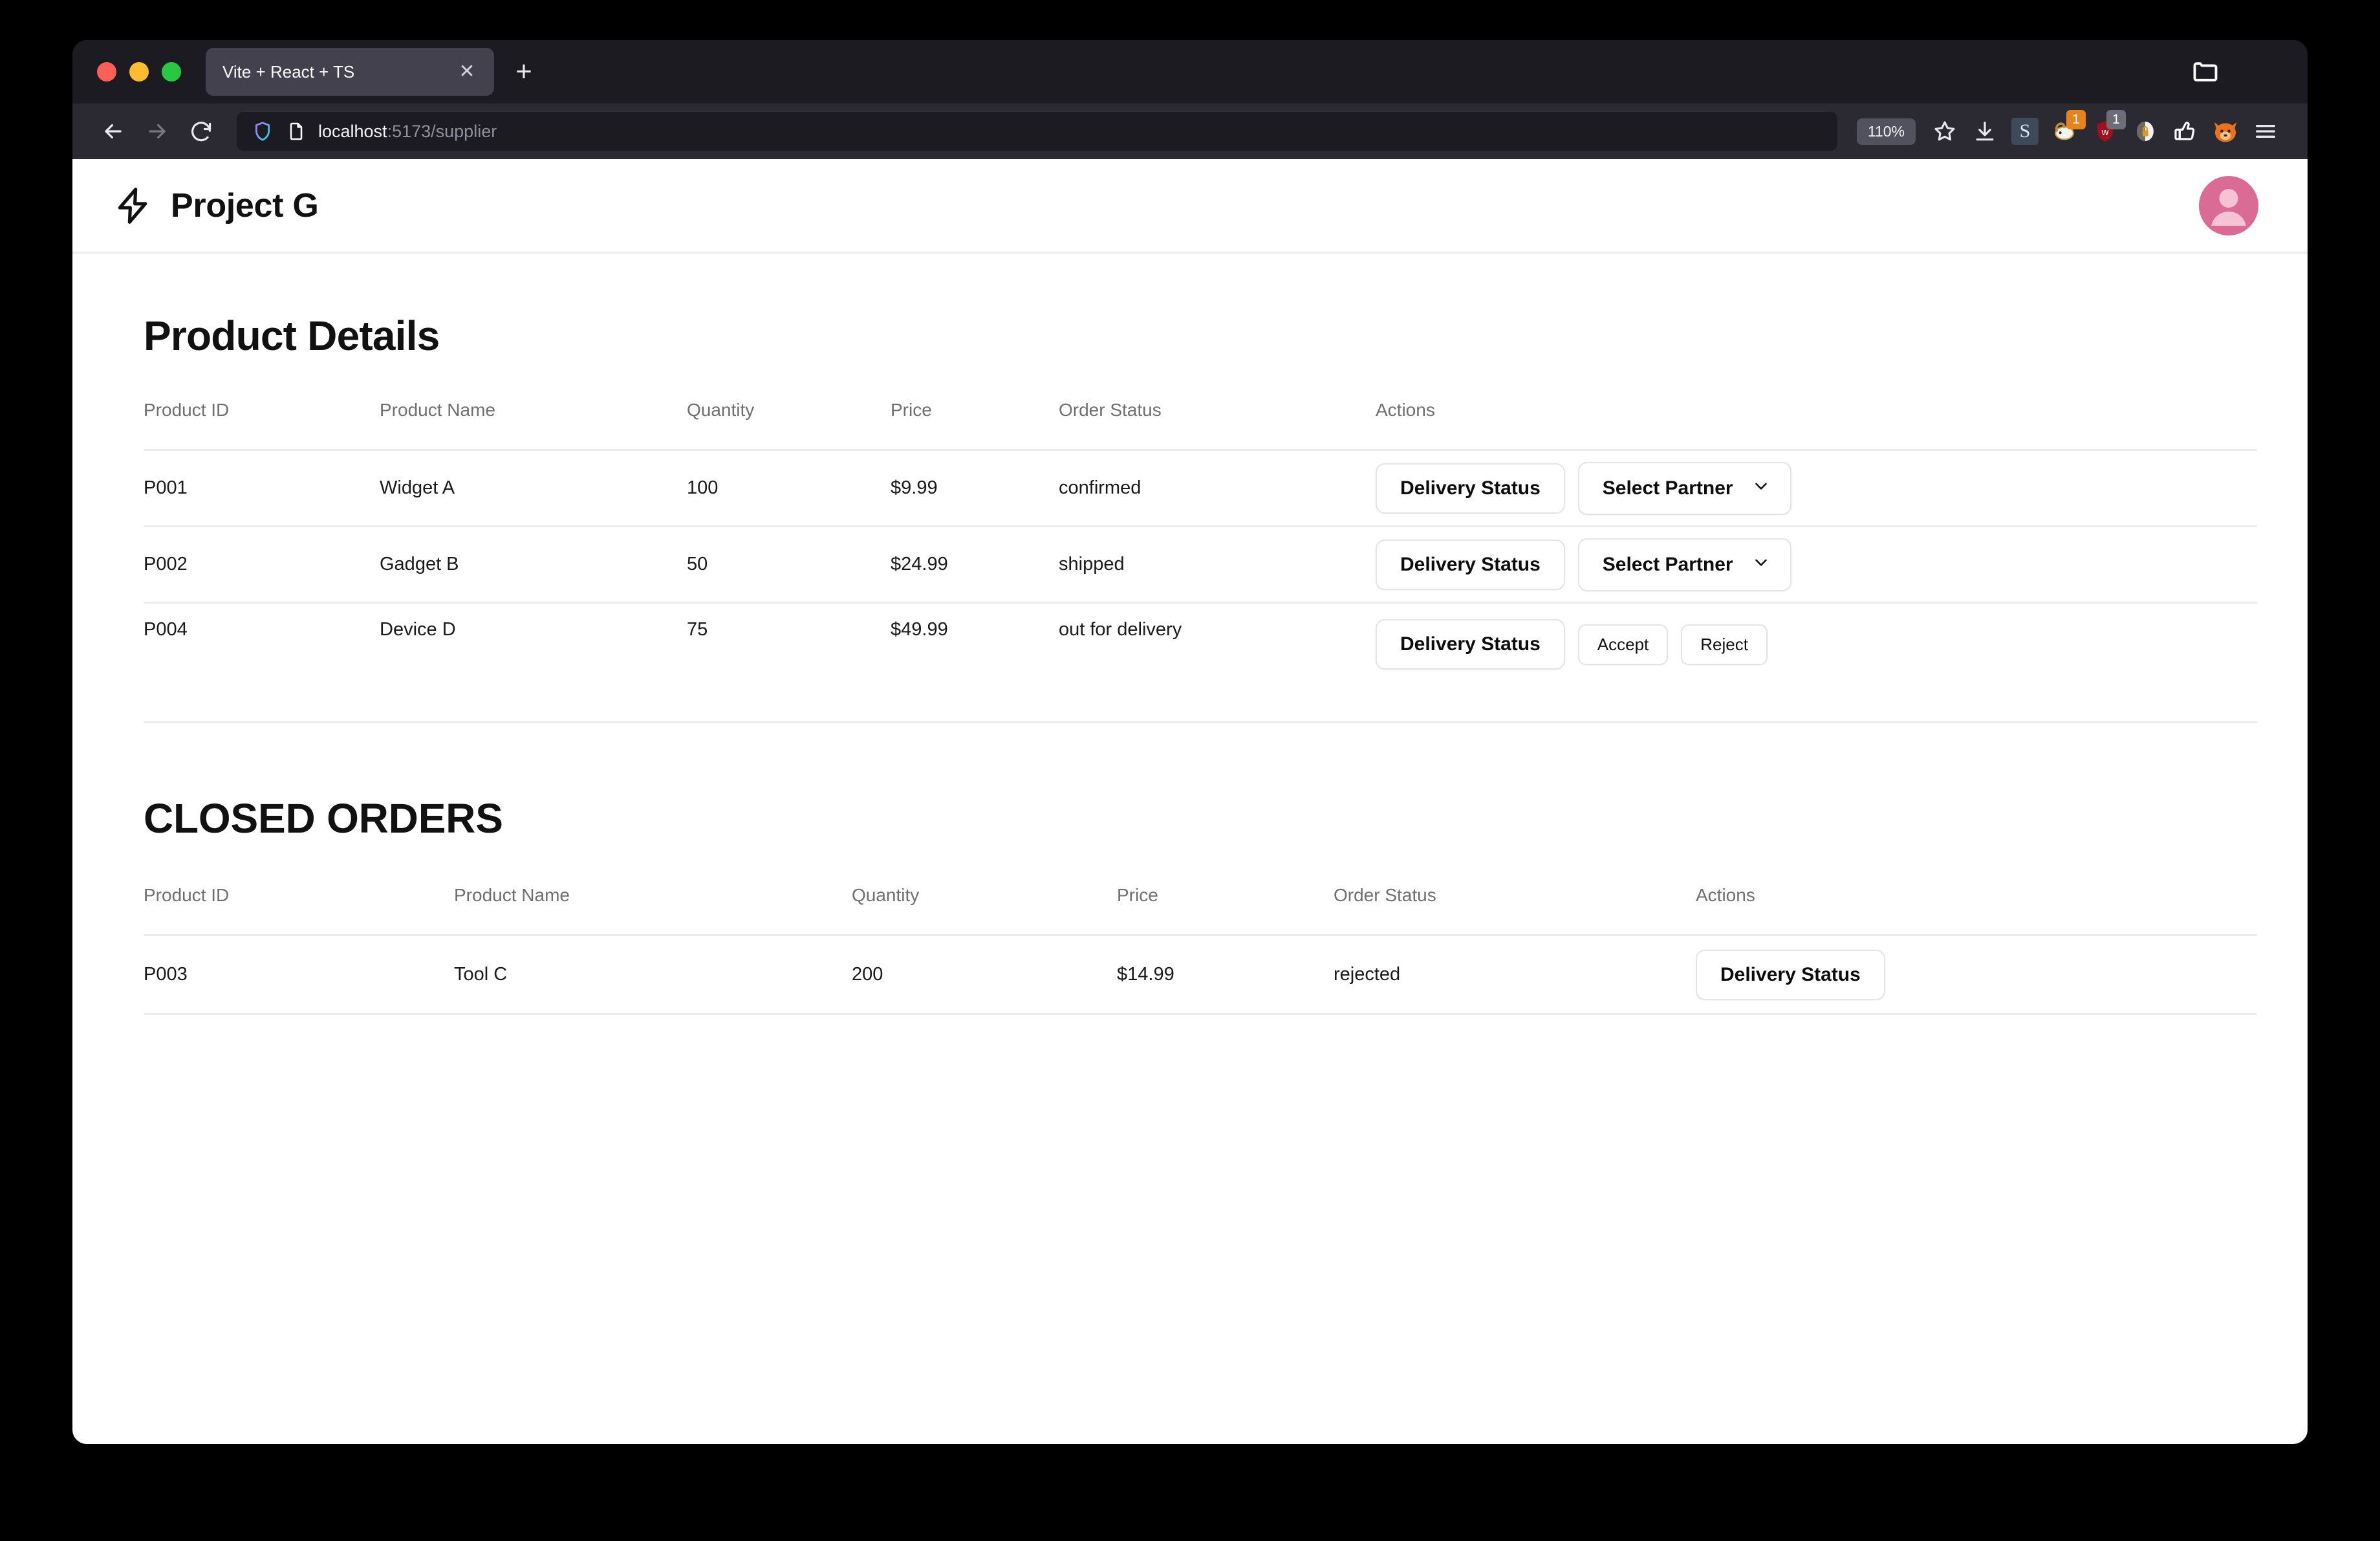 Image resolution: width=2380 pixels, height=1541 pixels. I want to click on reload-icon, so click(201, 131).